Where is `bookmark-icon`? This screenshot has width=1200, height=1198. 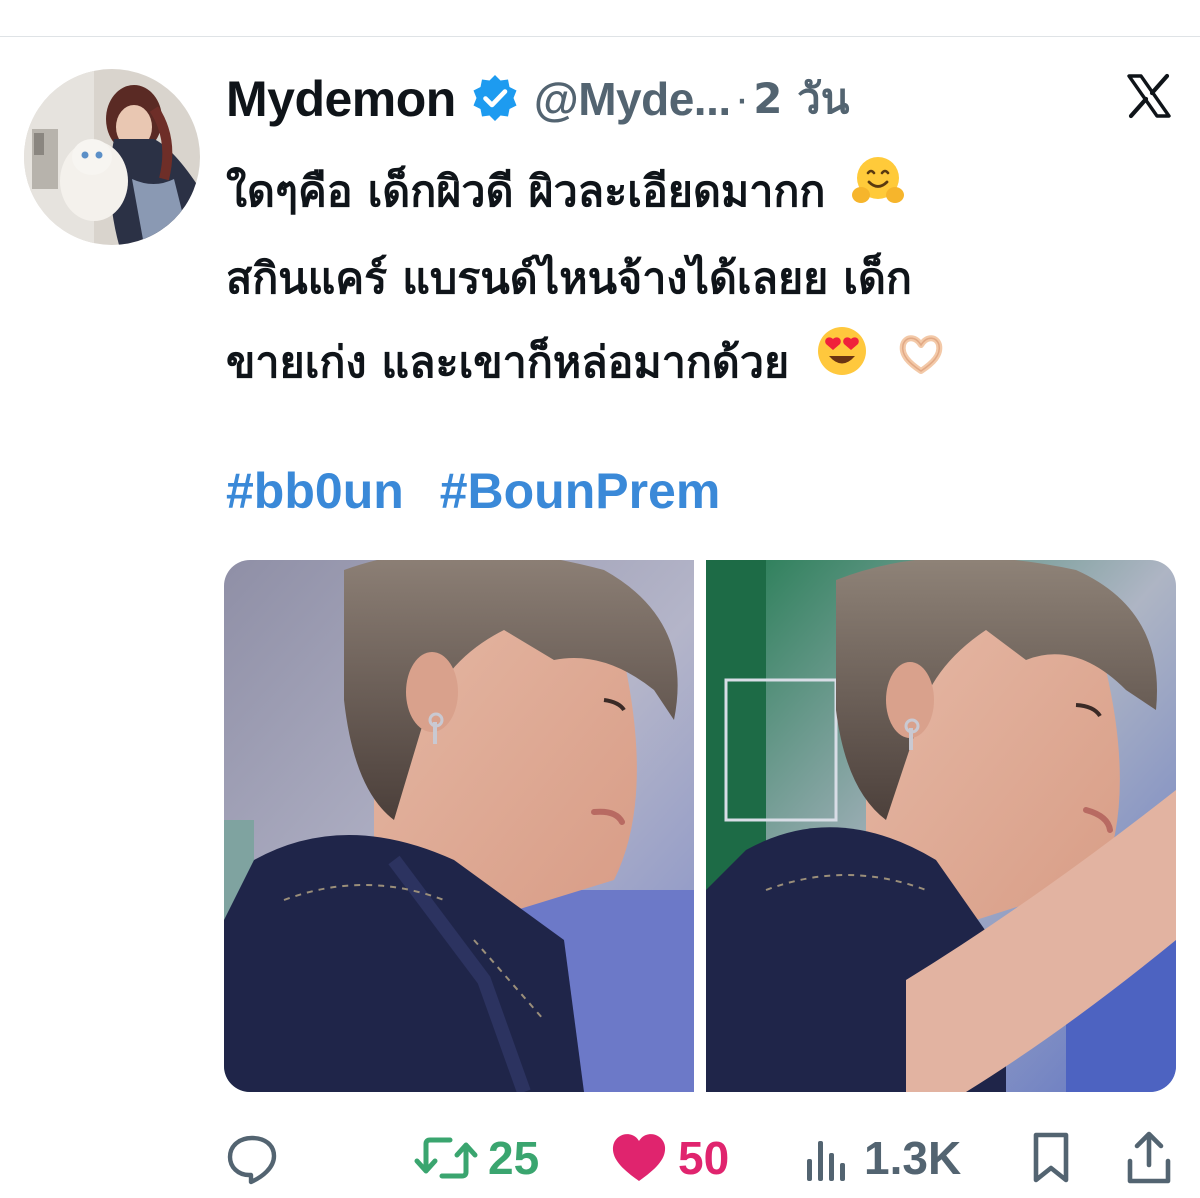
bookmark-icon is located at coordinates (1051, 1157).